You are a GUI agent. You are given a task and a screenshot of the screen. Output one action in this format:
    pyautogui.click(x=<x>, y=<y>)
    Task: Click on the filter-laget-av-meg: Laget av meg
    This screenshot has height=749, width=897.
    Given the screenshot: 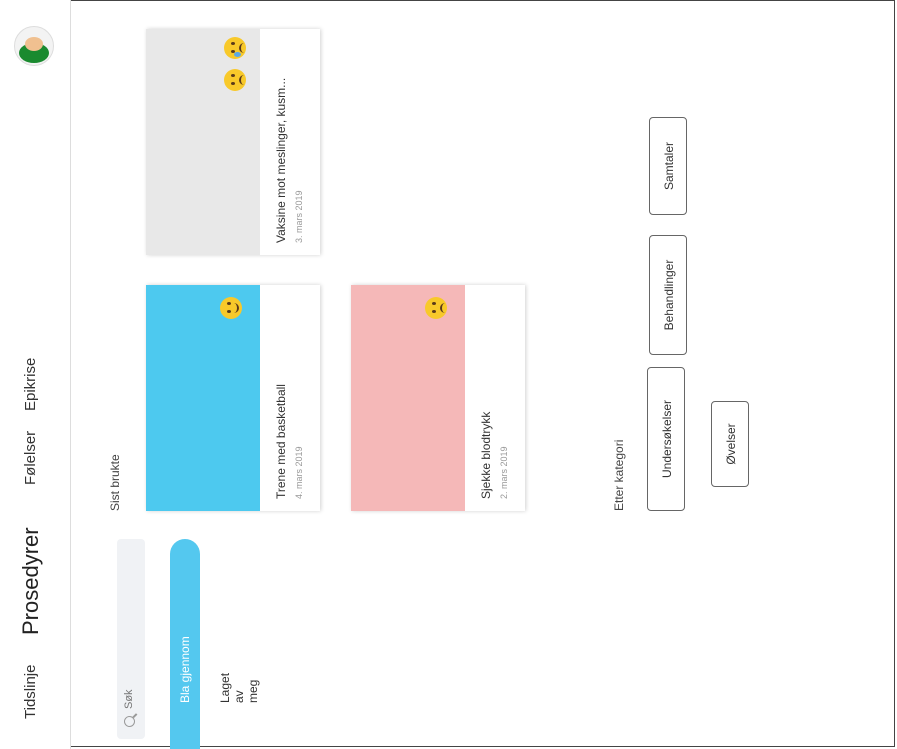 What is the action you would take?
    pyautogui.click(x=239, y=688)
    